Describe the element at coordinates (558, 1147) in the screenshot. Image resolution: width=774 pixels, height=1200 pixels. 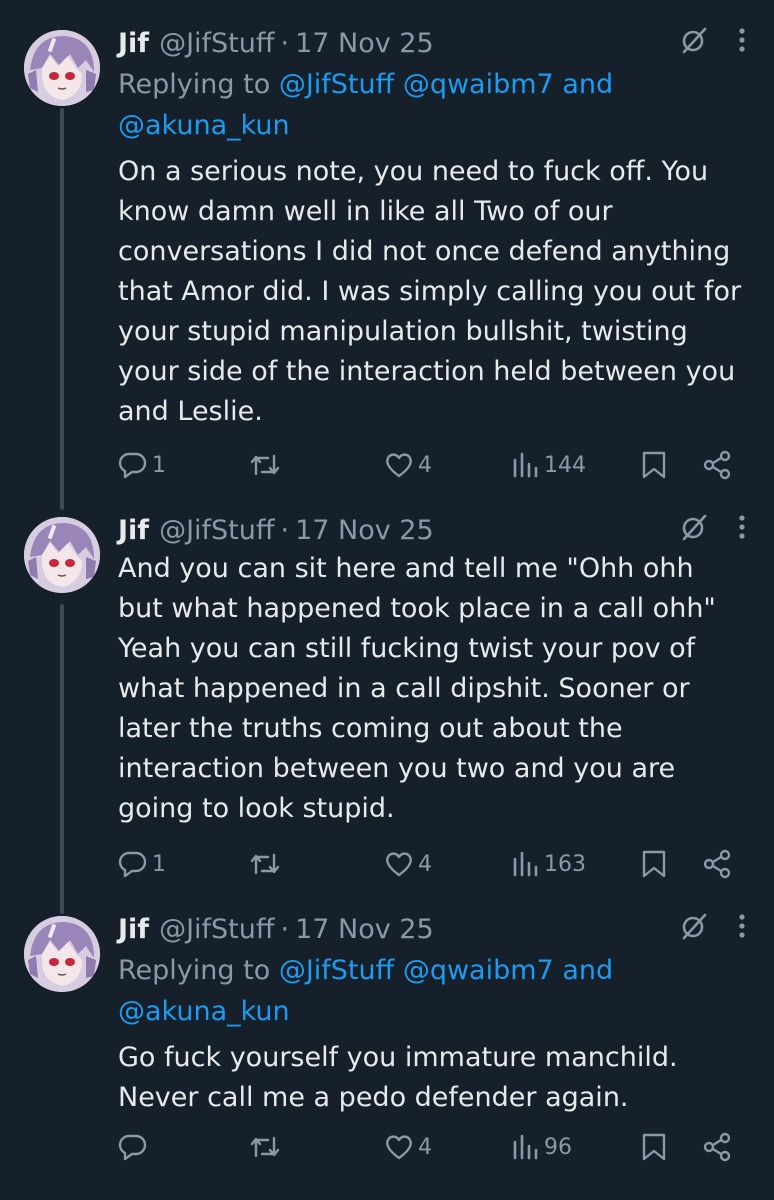
I see `view-count: 96` at that location.